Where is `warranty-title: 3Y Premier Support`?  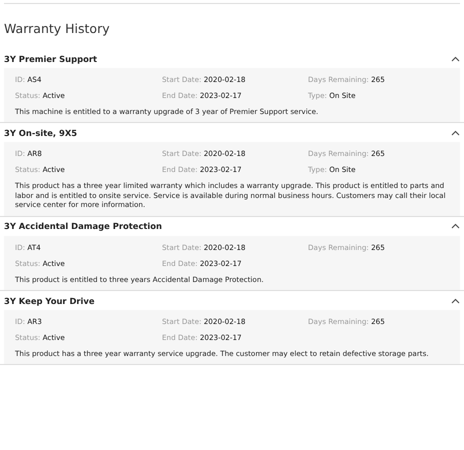
warranty-title: 3Y Premier Support is located at coordinates (50, 59).